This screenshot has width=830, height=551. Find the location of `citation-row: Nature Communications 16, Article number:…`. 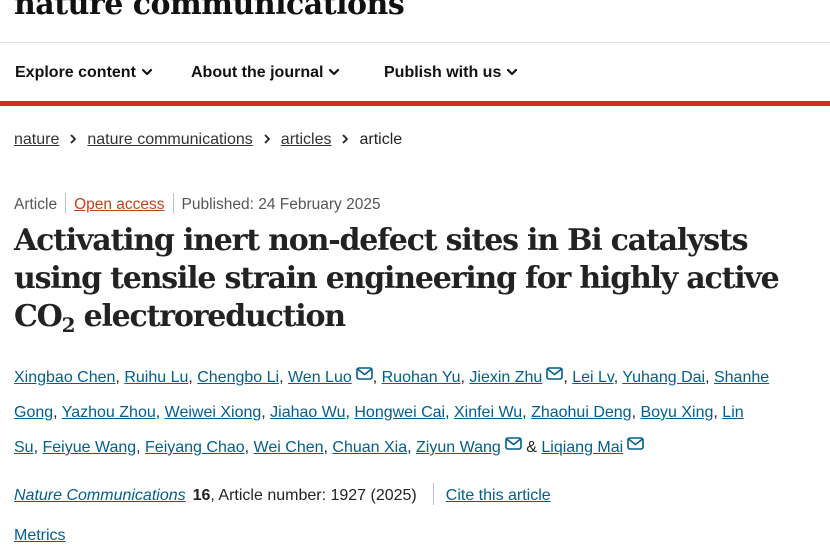

citation-row: Nature Communications 16, Article number:… is located at coordinates (282, 494).